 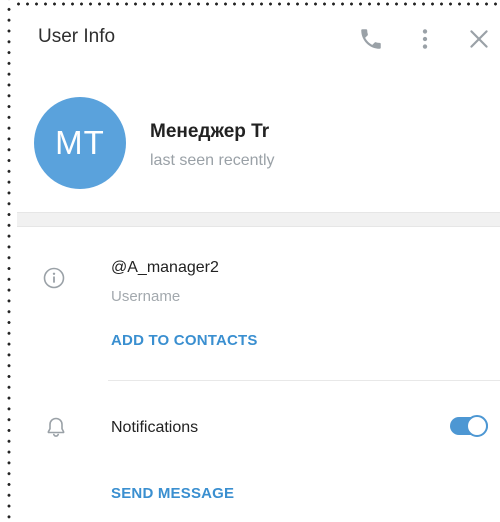 I want to click on user-status: last seen recently, so click(x=212, y=160).